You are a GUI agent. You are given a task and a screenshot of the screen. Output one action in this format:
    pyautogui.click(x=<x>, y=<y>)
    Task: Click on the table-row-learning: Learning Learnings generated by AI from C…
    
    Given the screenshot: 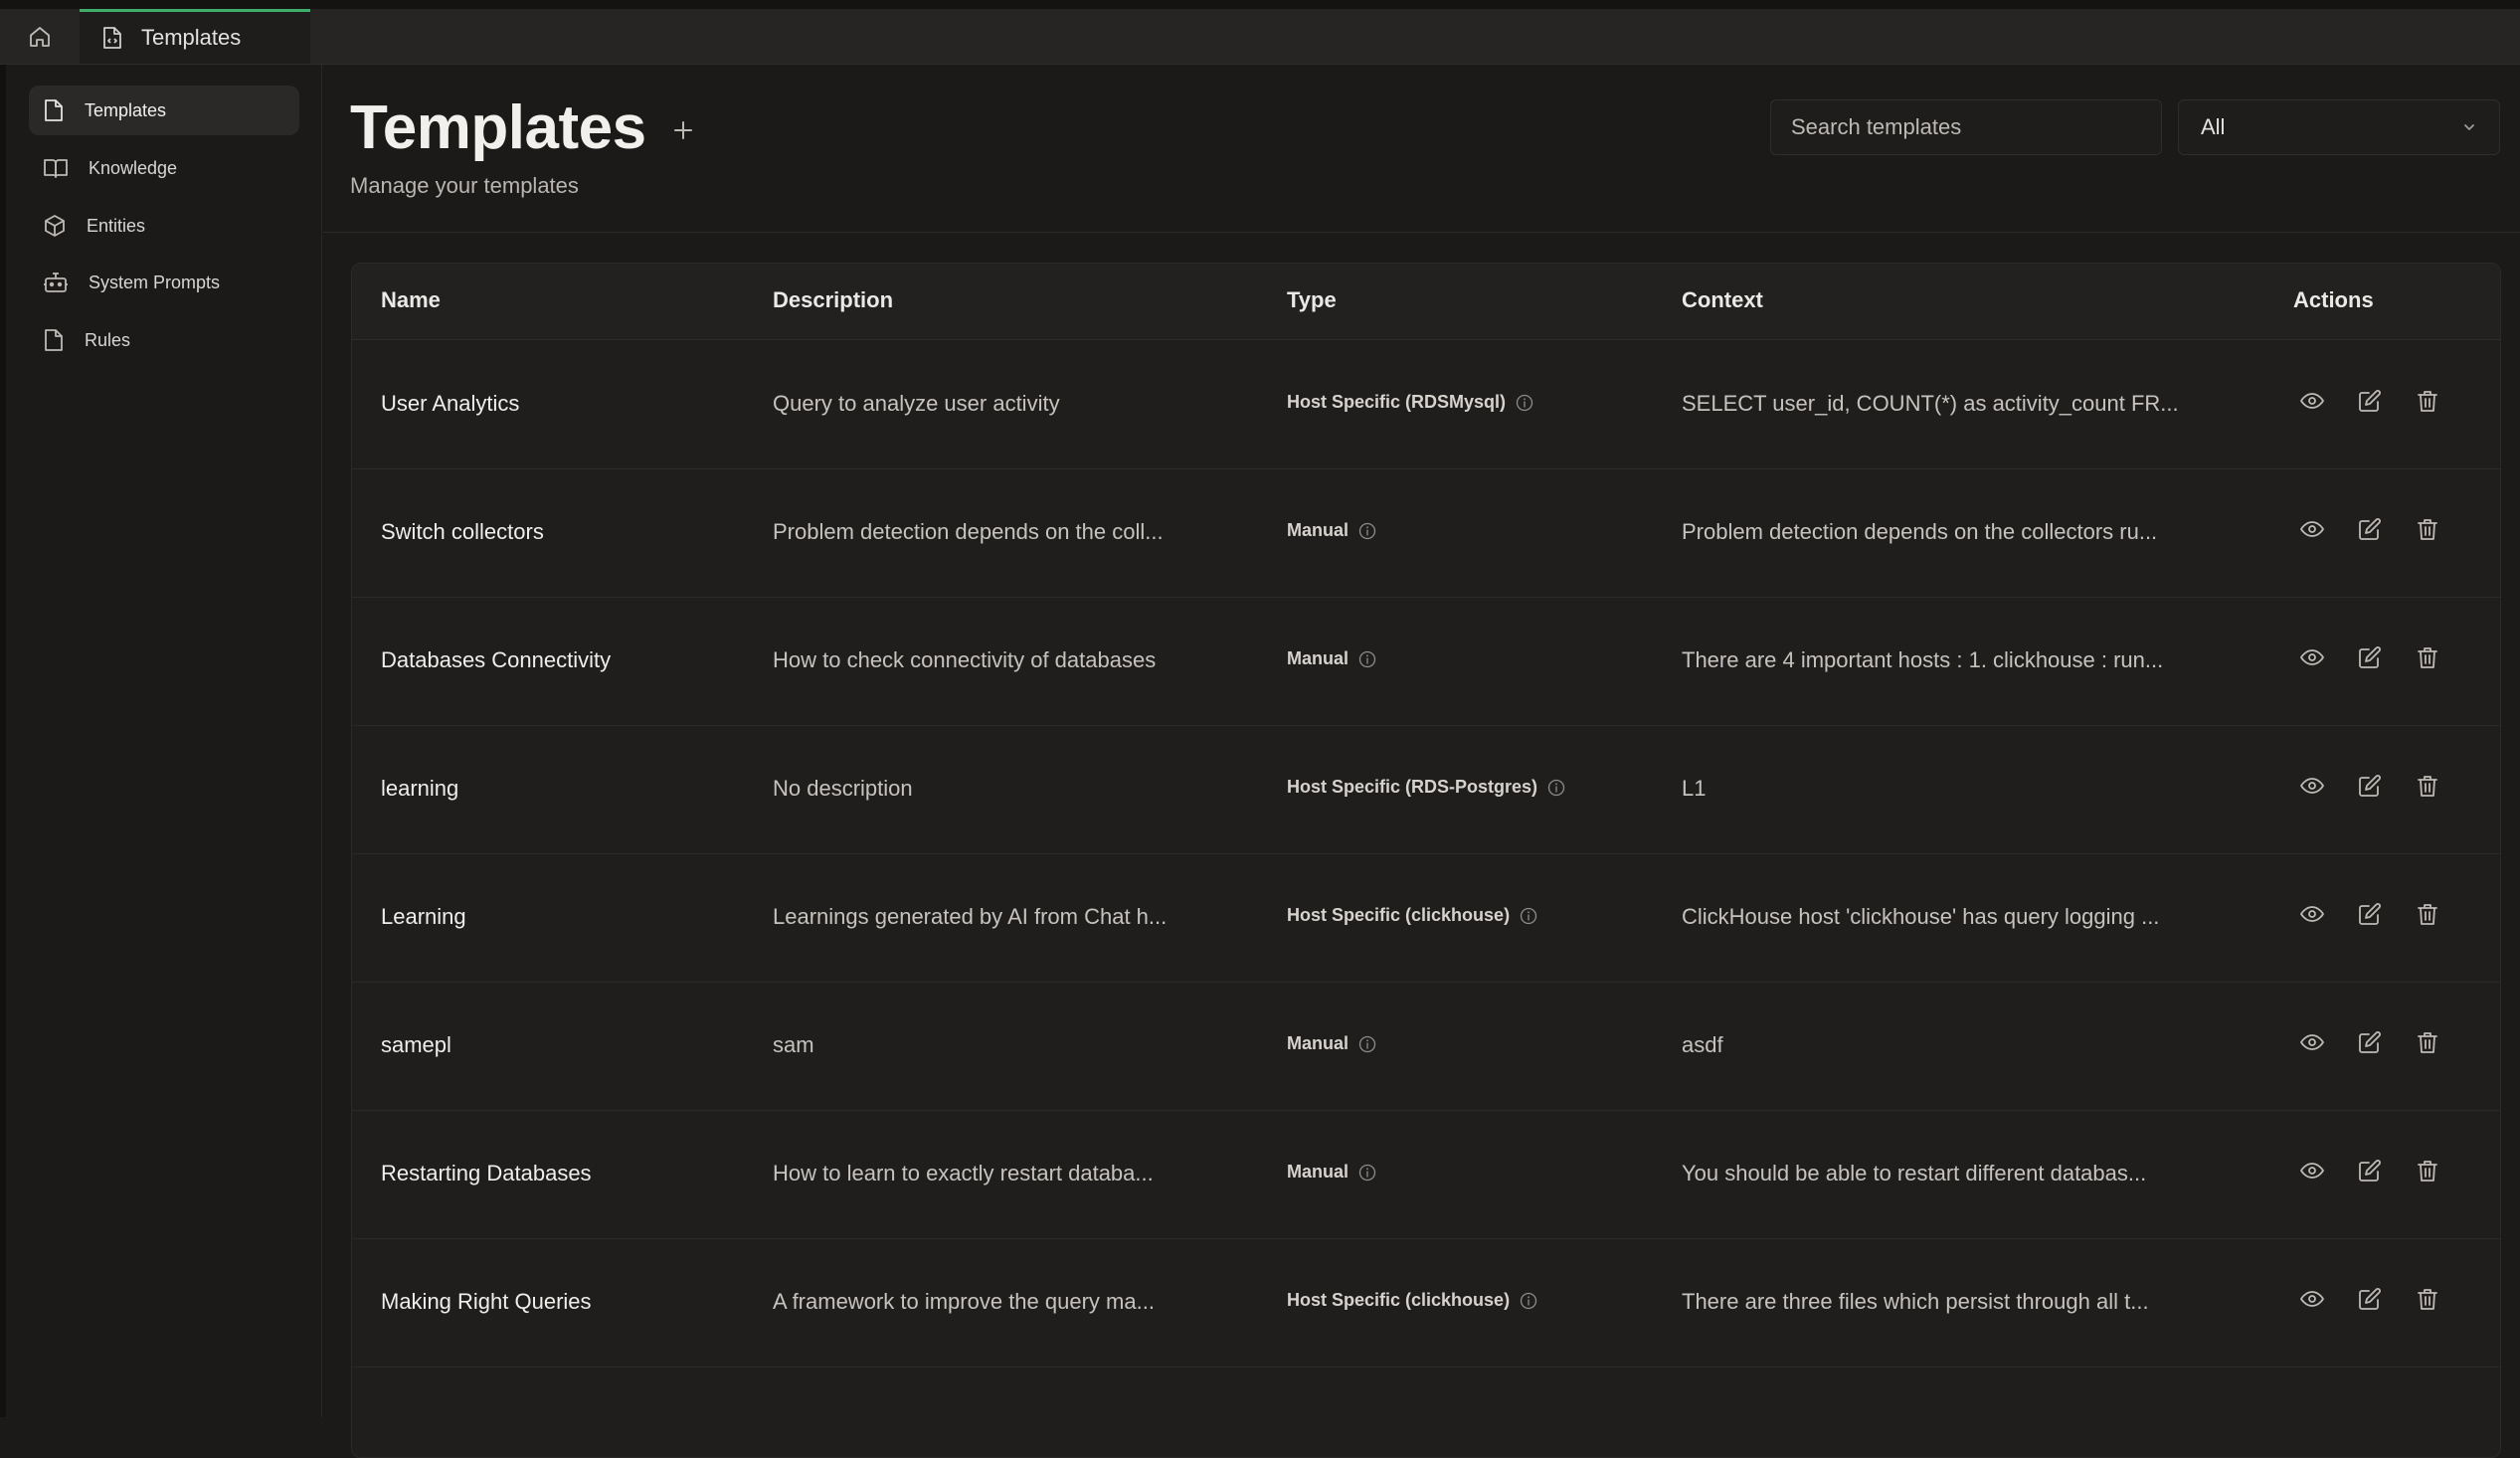 What is the action you would take?
    pyautogui.click(x=1426, y=918)
    